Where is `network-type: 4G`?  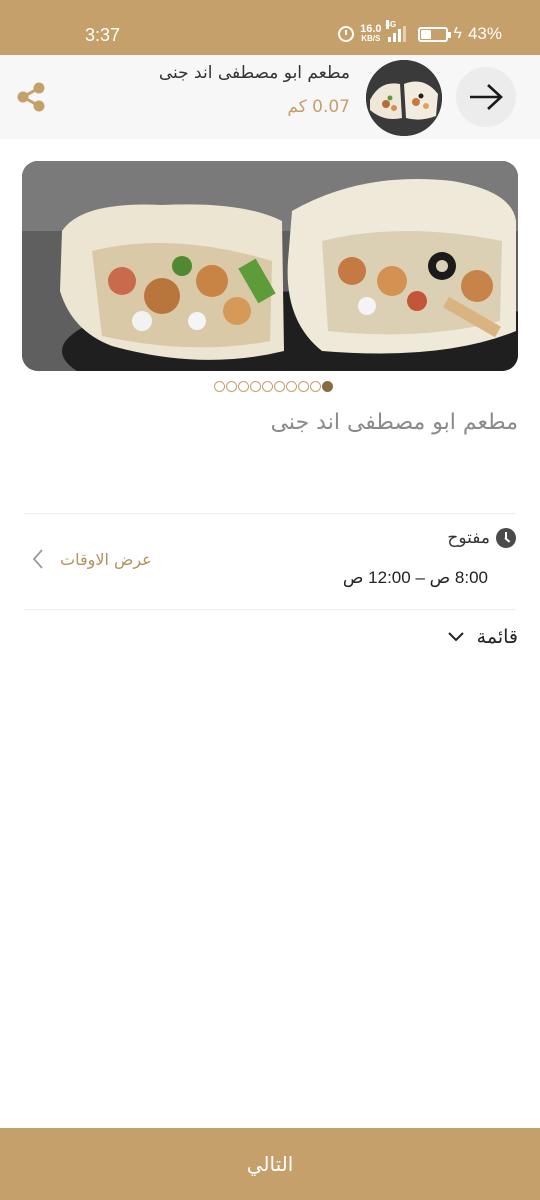
network-type: 4G is located at coordinates (391, 24).